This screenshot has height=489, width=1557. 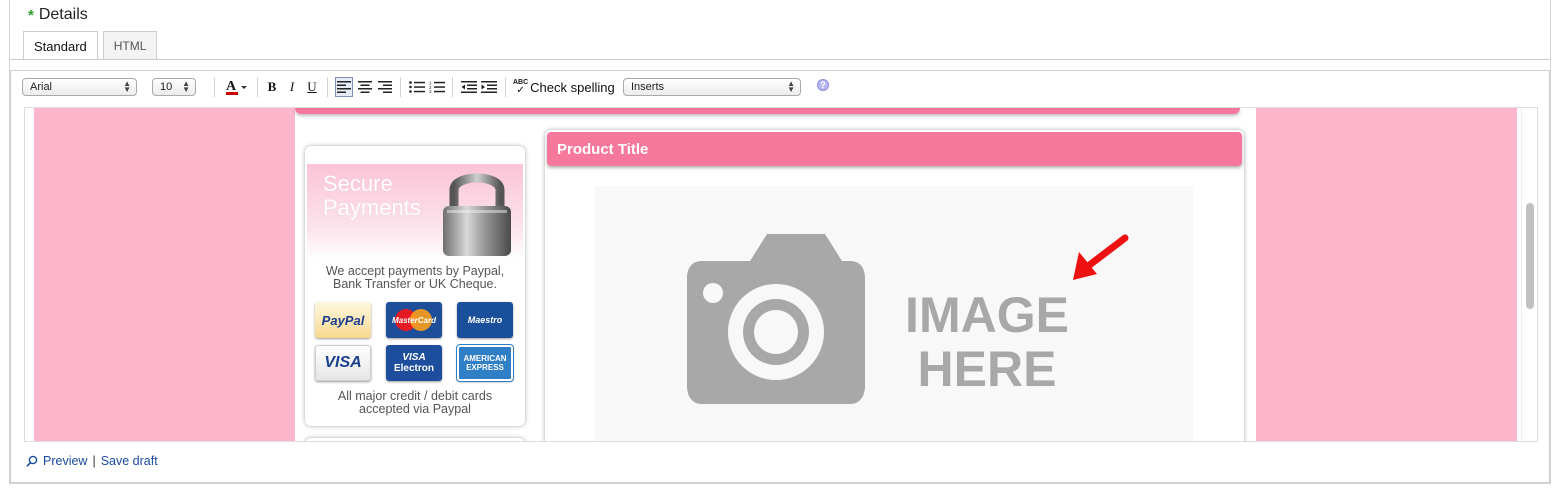 I want to click on save-draft-link: Save draft, so click(x=129, y=461).